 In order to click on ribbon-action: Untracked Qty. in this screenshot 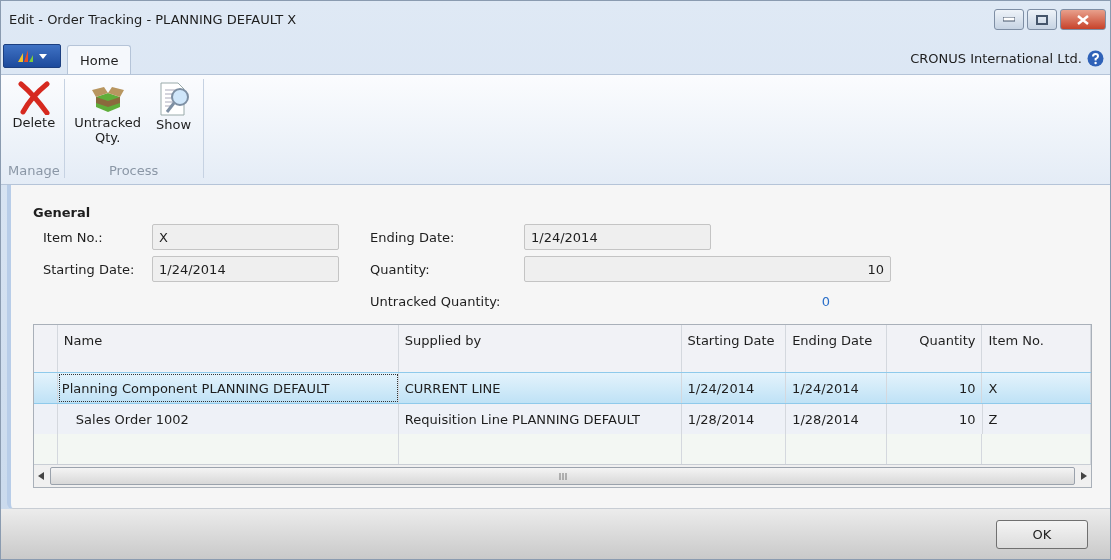, I will do `click(107, 121)`.